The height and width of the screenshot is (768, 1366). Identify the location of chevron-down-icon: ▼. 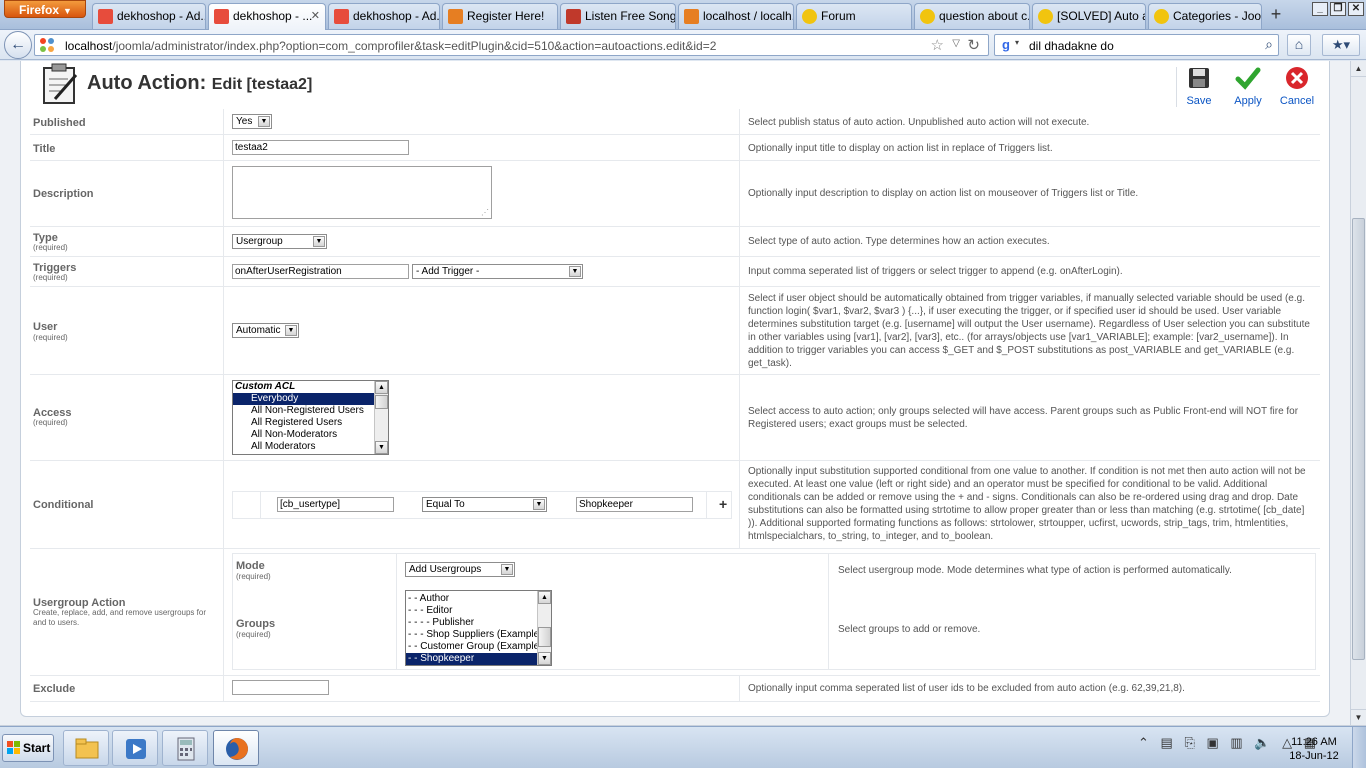
(575, 271).